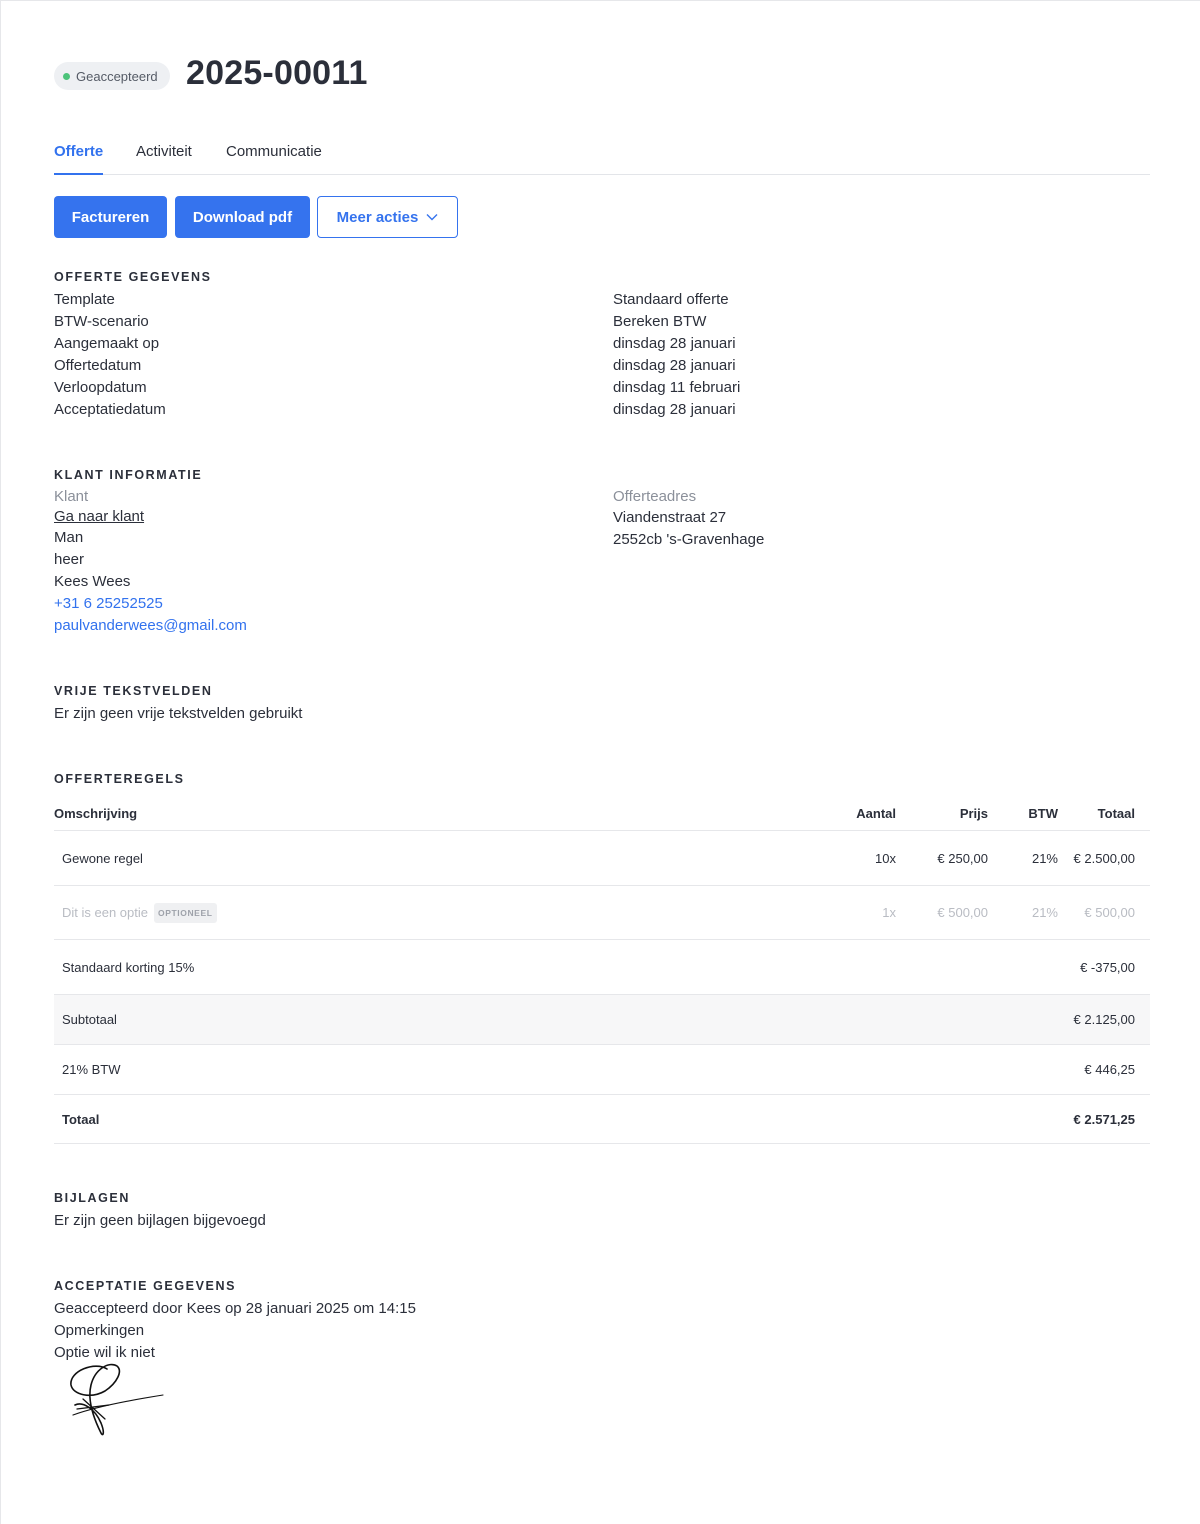 The image size is (1200, 1524). Describe the element at coordinates (81, 1119) in the screenshot. I see `total-label: Totaal` at that location.